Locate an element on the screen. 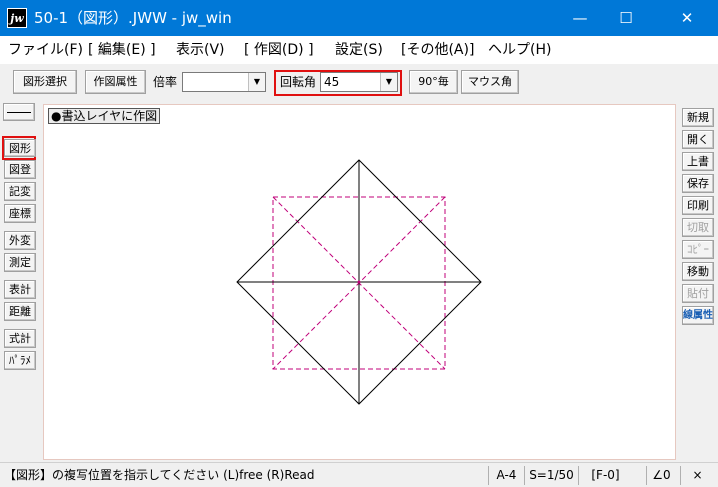 The height and width of the screenshot is (487, 718). line-style-button is located at coordinates (19, 112).